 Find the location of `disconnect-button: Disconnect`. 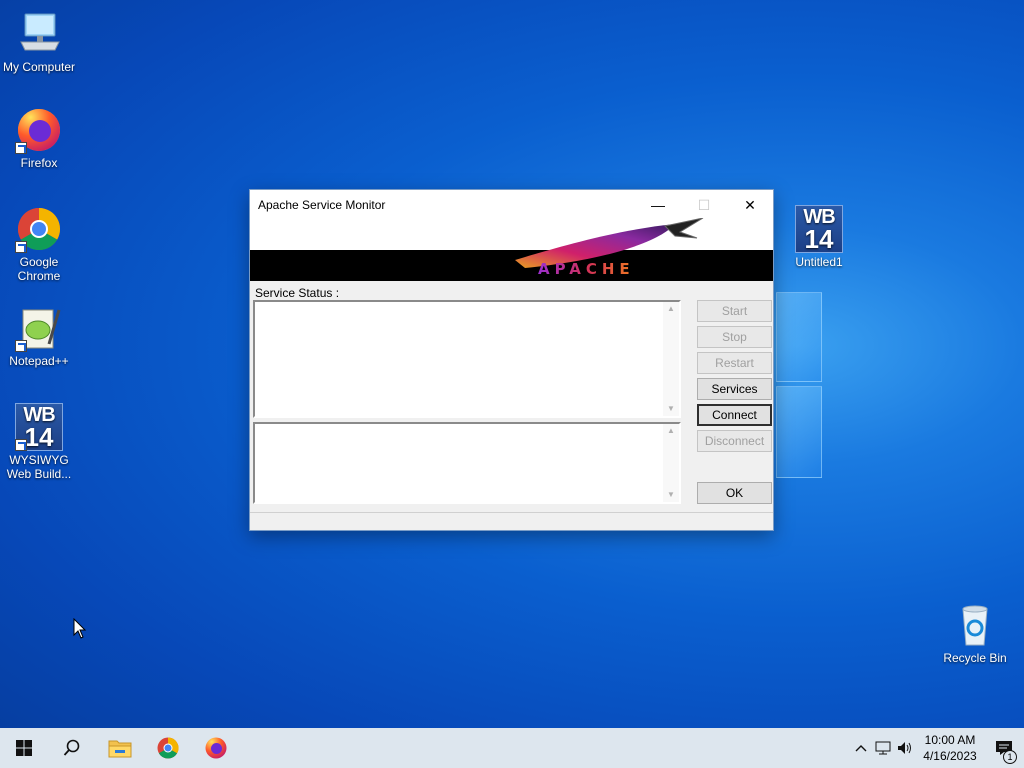

disconnect-button: Disconnect is located at coordinates (734, 441).